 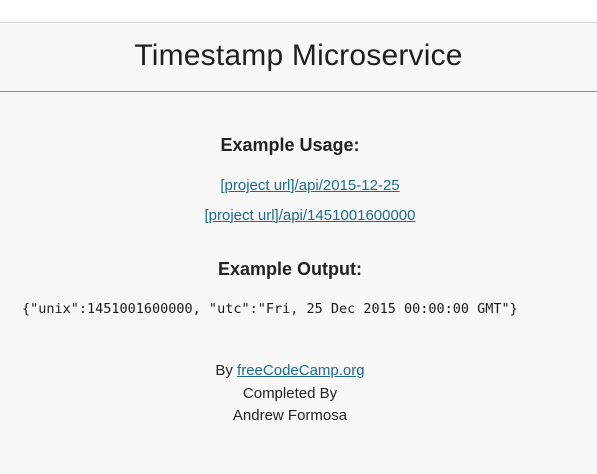 What do you see at coordinates (301, 370) in the screenshot?
I see `freecodecamp-link: freeCodeCamp.org` at bounding box center [301, 370].